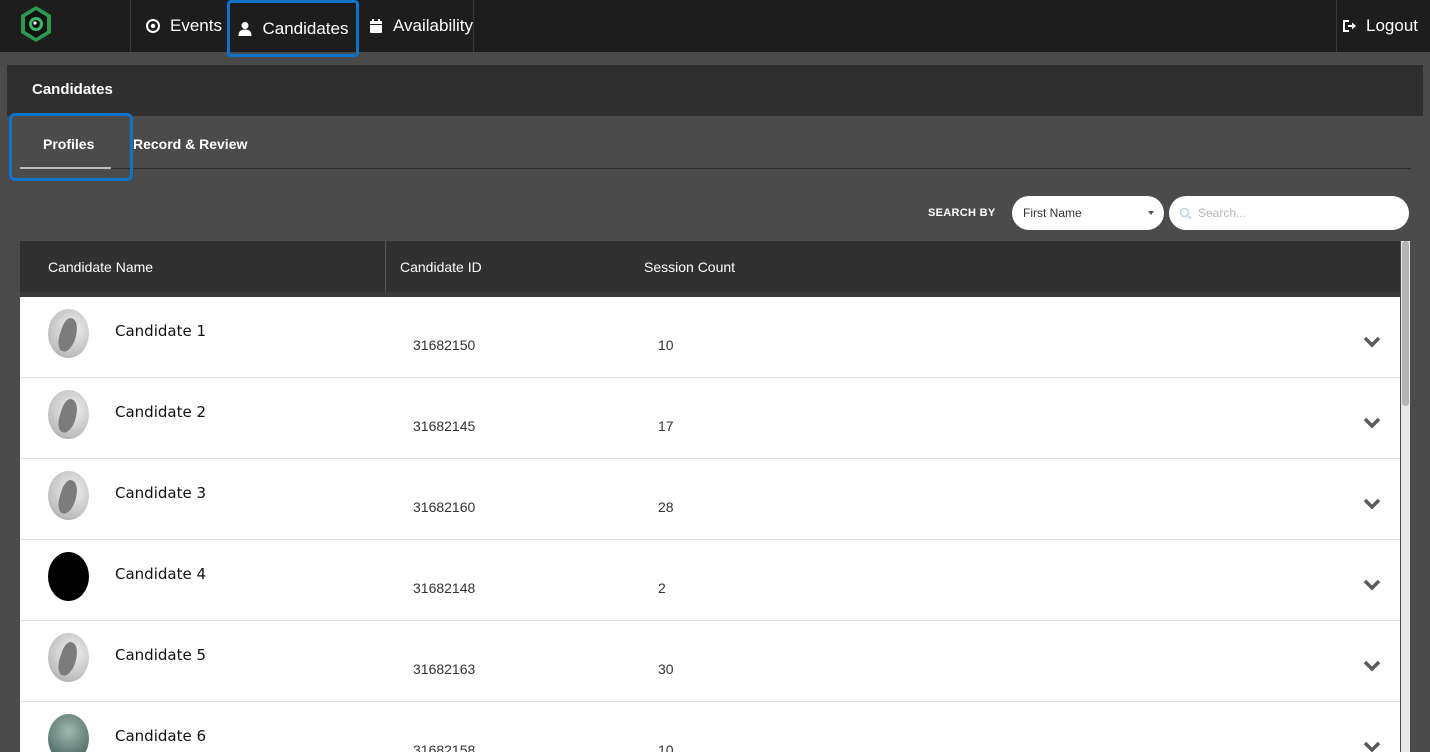  Describe the element at coordinates (689, 267) in the screenshot. I see `column-header-session-count: Session Count` at that location.